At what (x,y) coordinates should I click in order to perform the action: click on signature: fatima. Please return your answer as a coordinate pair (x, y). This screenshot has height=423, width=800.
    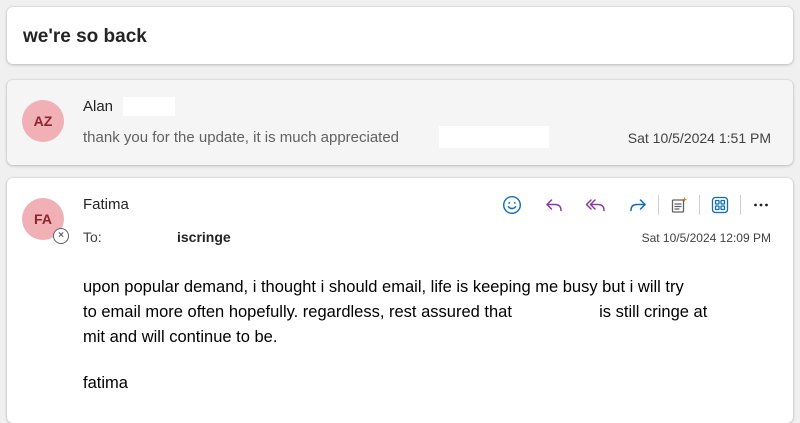
    Looking at the image, I should click on (105, 383).